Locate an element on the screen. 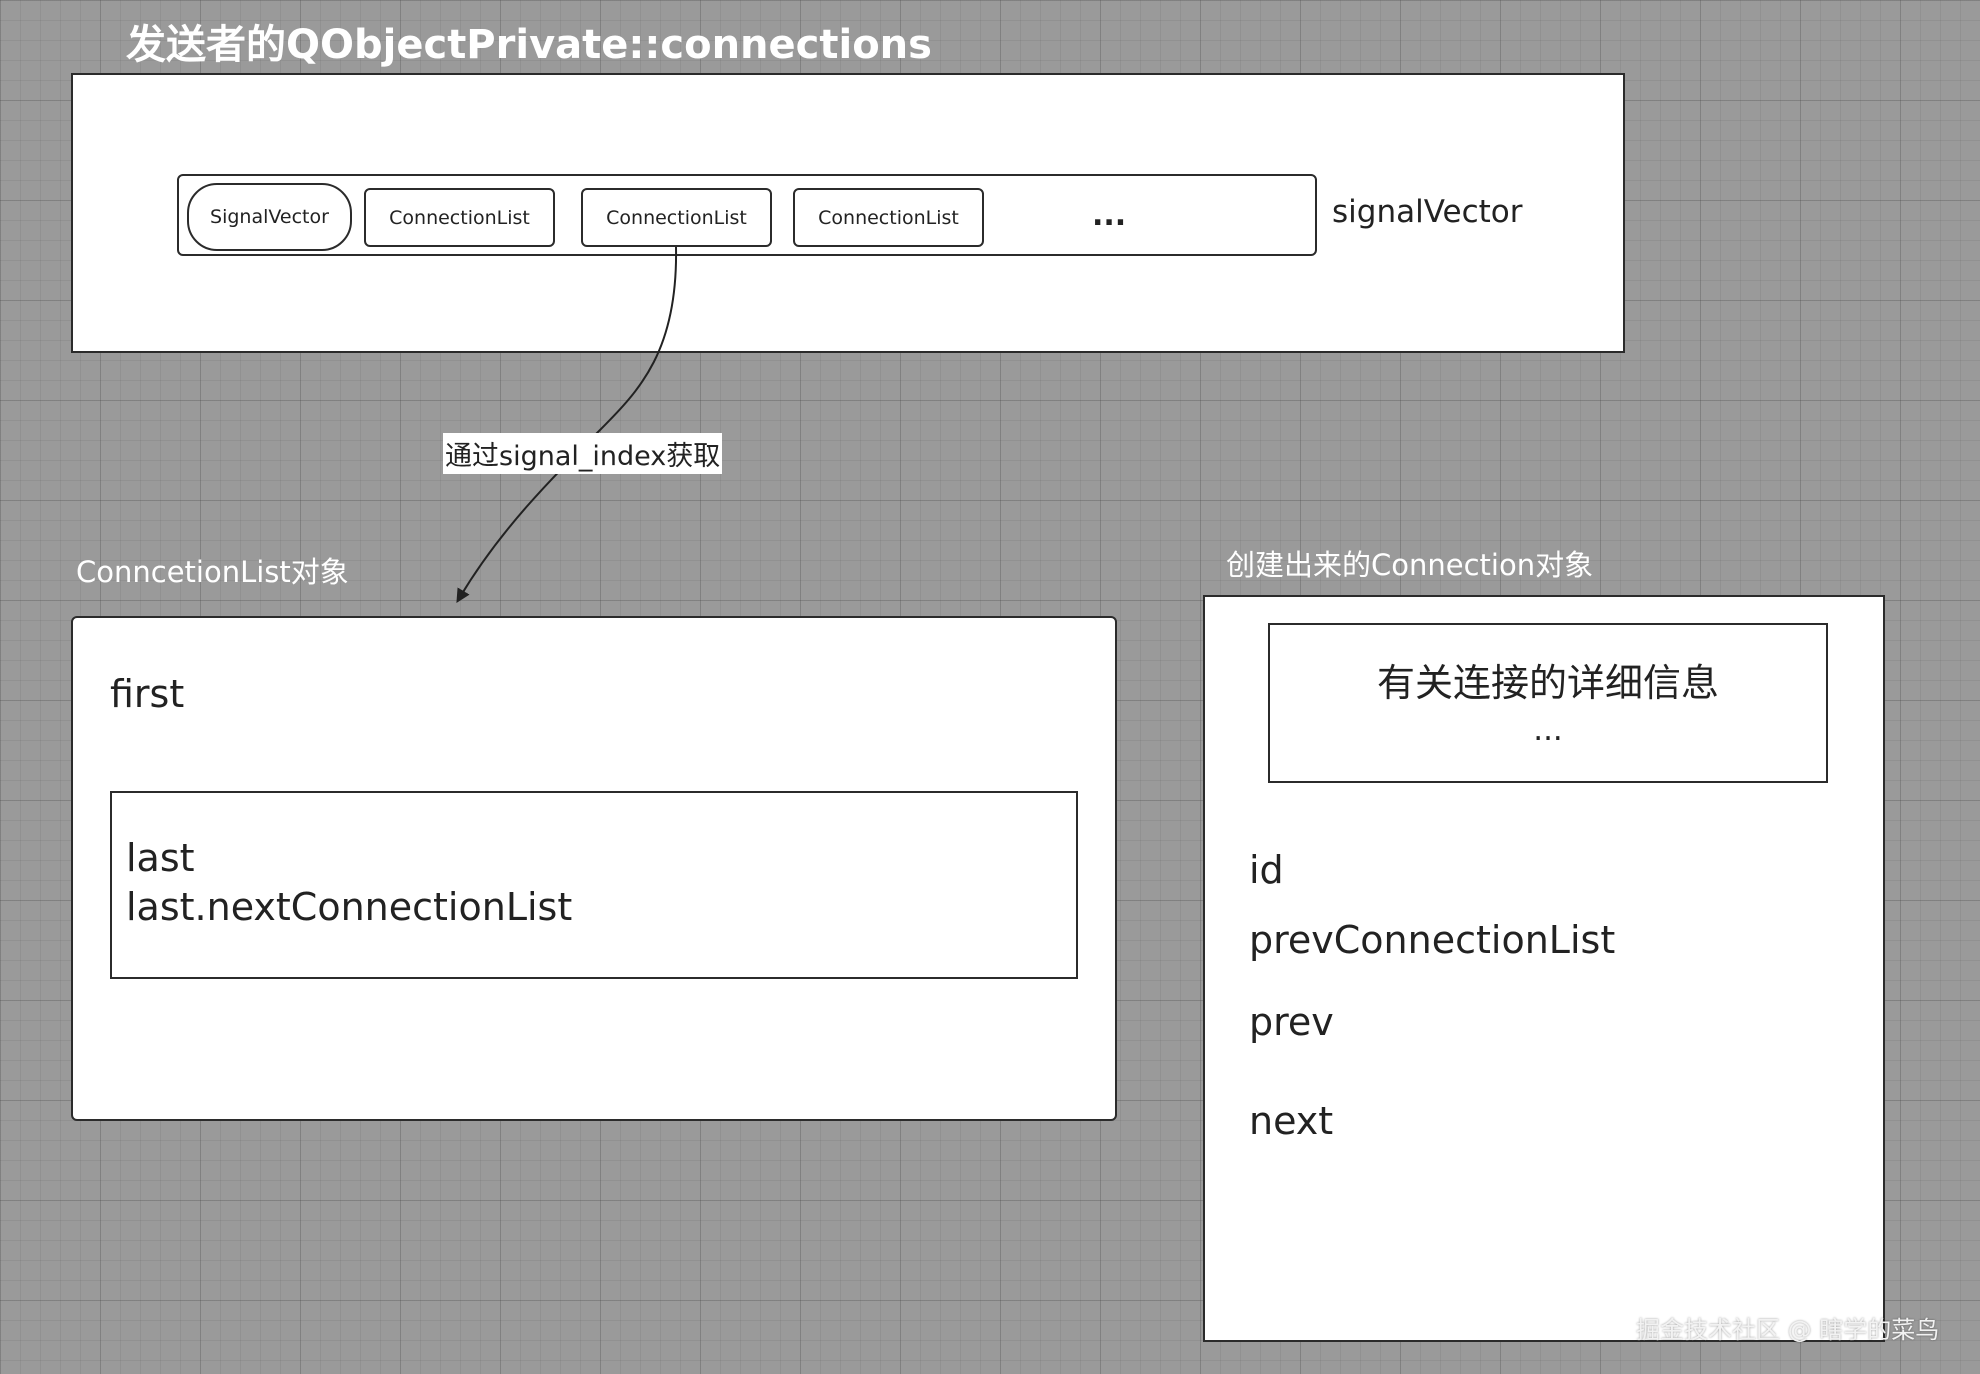  first-field: first is located at coordinates (147, 694).